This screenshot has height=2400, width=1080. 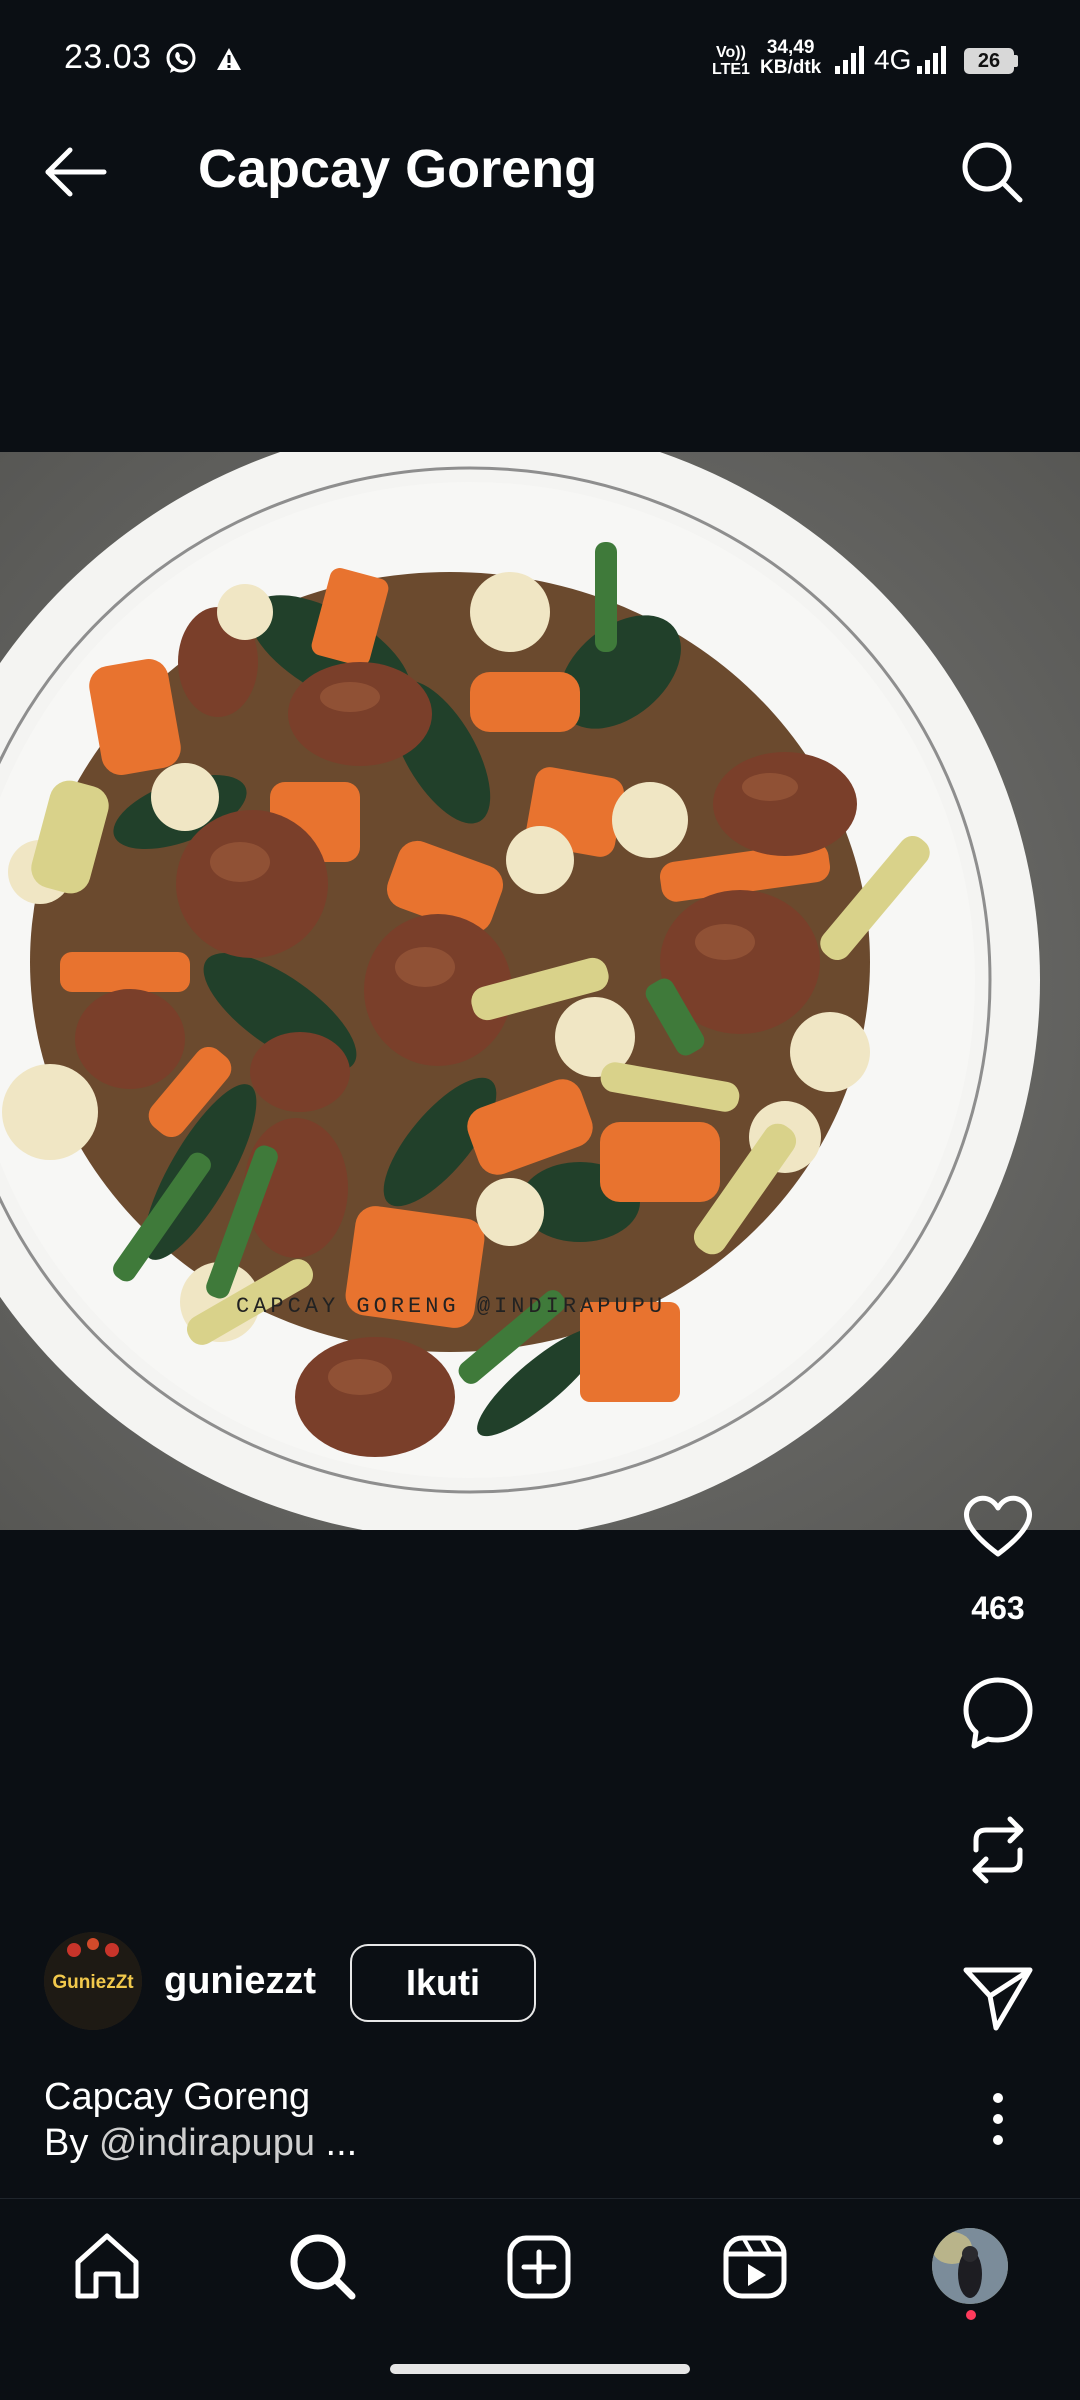 What do you see at coordinates (992, 172) in the screenshot?
I see `search-icon` at bounding box center [992, 172].